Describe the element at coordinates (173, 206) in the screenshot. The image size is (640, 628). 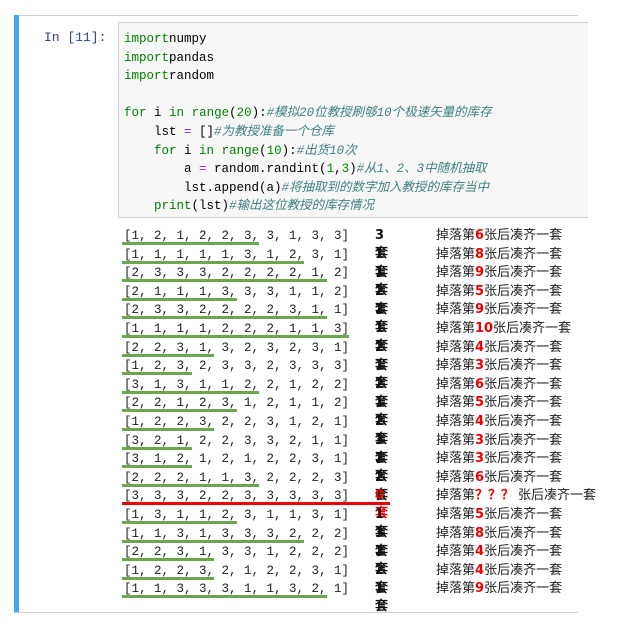
I see `code-token: print` at that location.